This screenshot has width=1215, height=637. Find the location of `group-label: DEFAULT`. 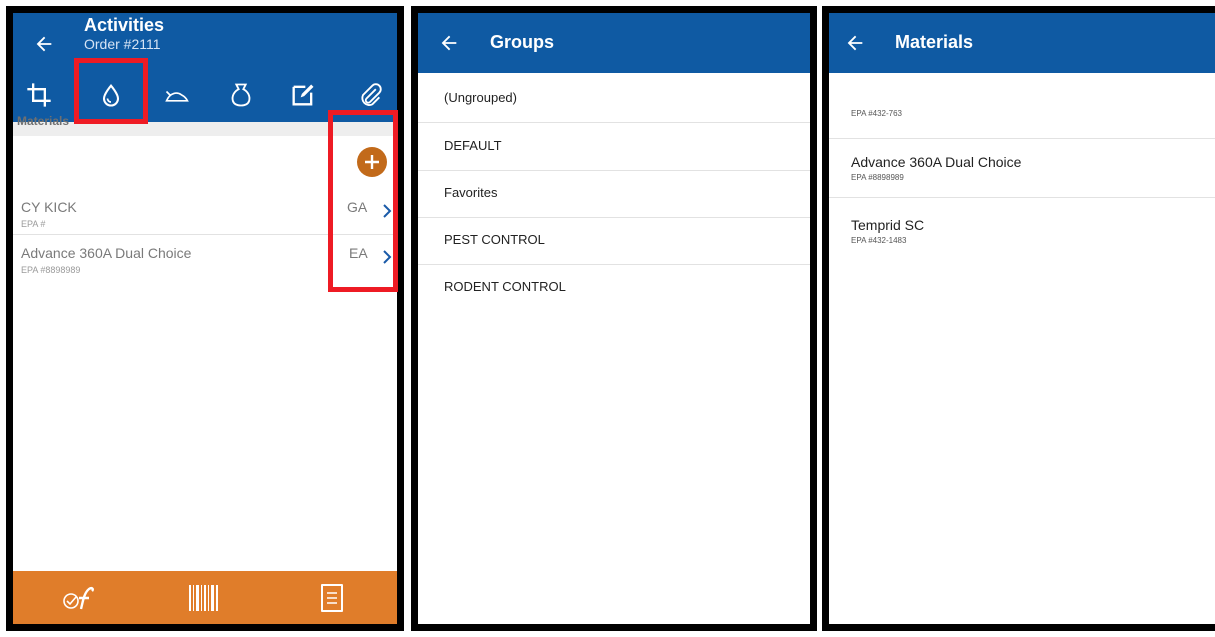

group-label: DEFAULT is located at coordinates (473, 145).